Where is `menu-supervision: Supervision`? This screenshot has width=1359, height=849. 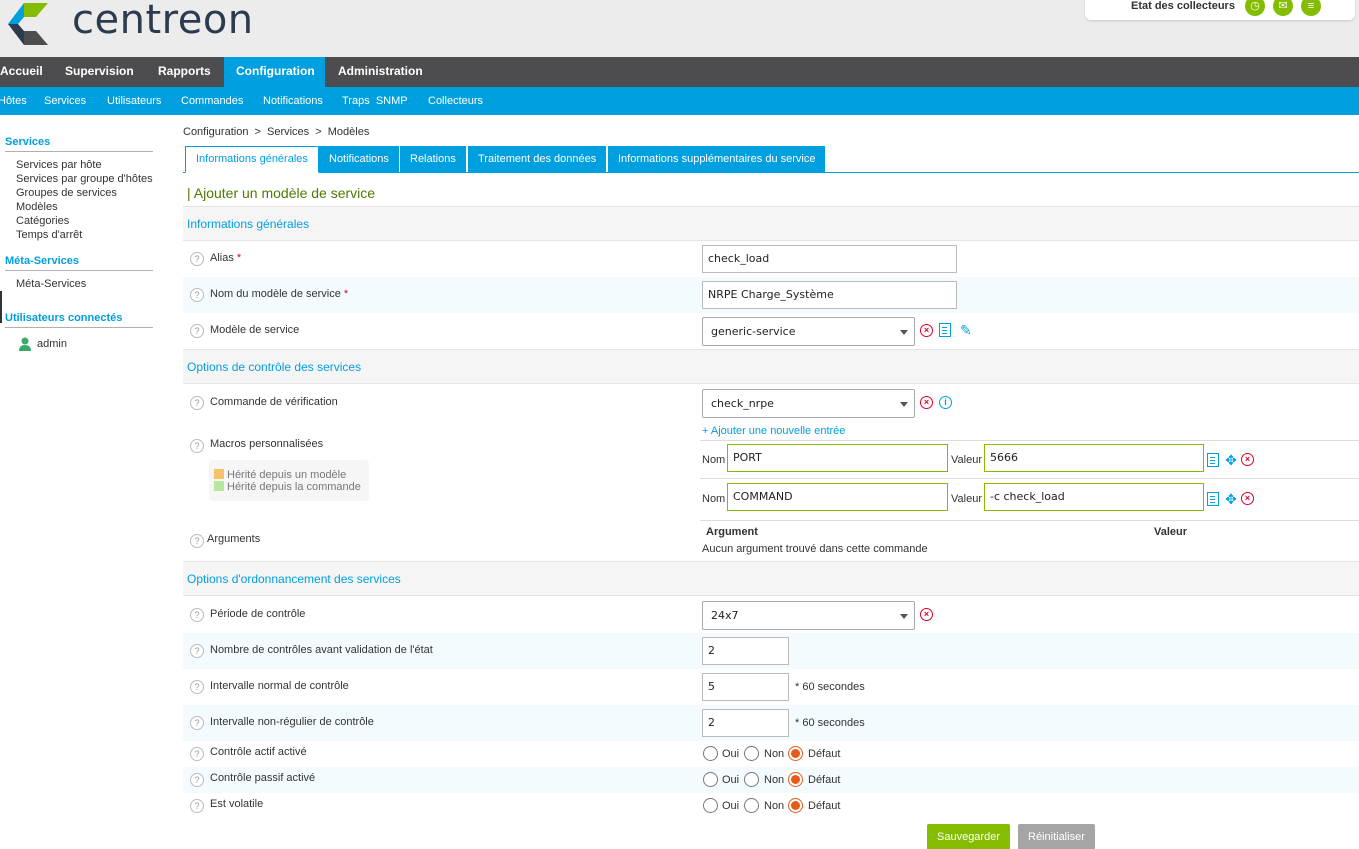 menu-supervision: Supervision is located at coordinates (99, 72).